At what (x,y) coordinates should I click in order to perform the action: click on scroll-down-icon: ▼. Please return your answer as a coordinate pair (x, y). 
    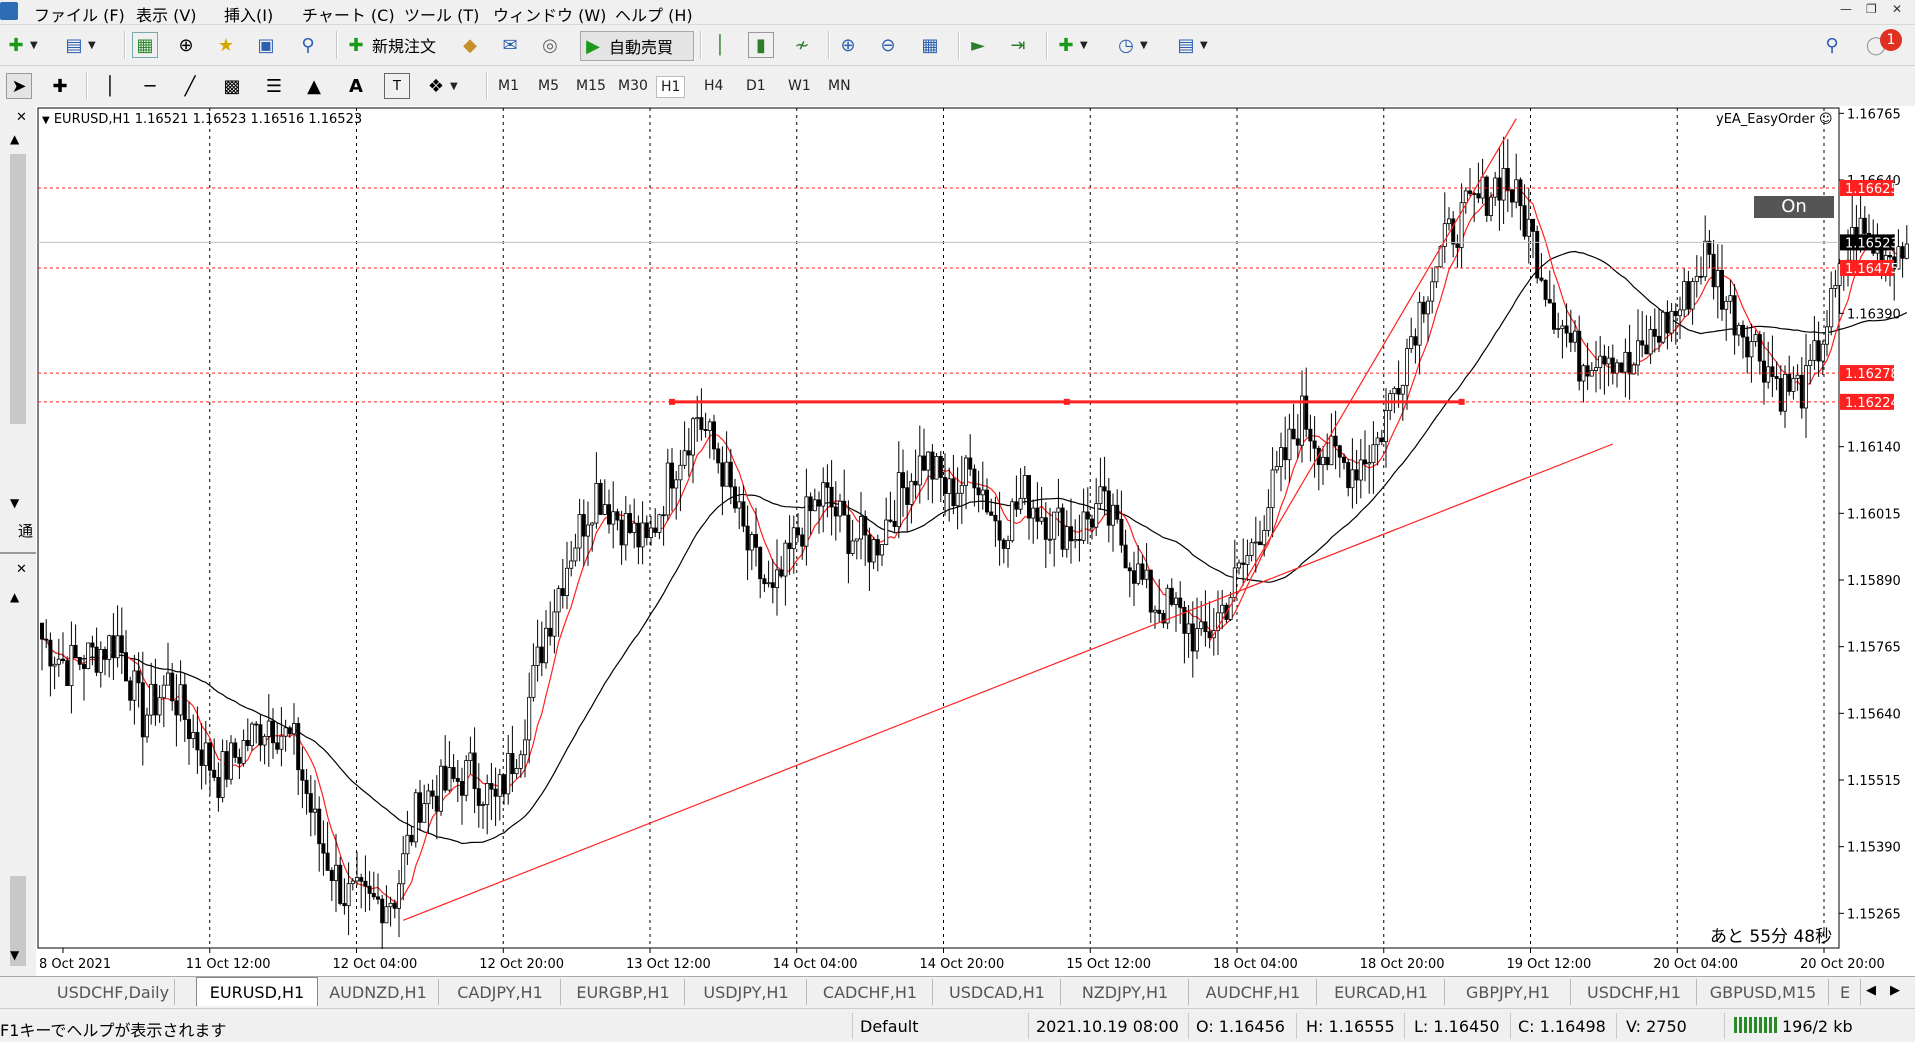
    Looking at the image, I should click on (14, 503).